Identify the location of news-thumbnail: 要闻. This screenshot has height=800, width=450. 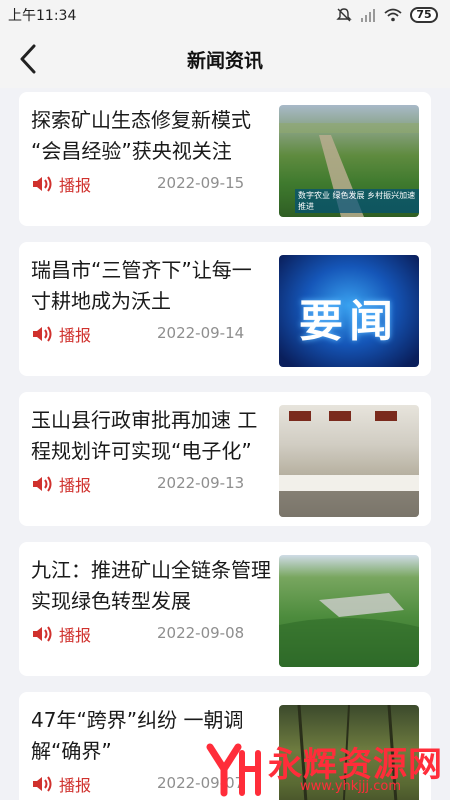
(349, 311).